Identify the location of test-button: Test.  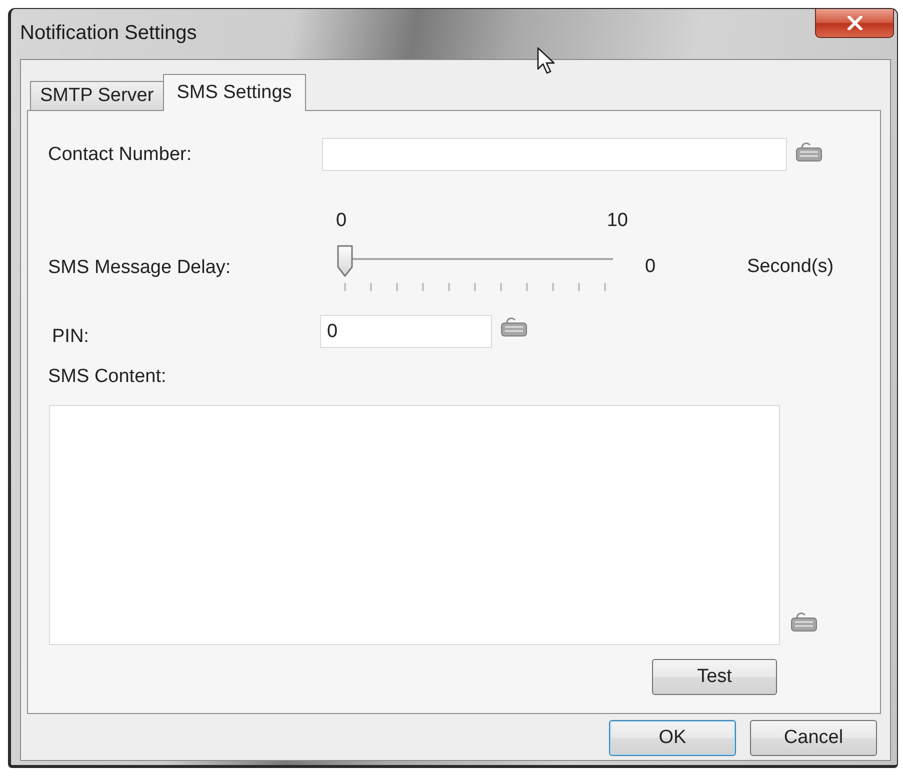
(714, 677).